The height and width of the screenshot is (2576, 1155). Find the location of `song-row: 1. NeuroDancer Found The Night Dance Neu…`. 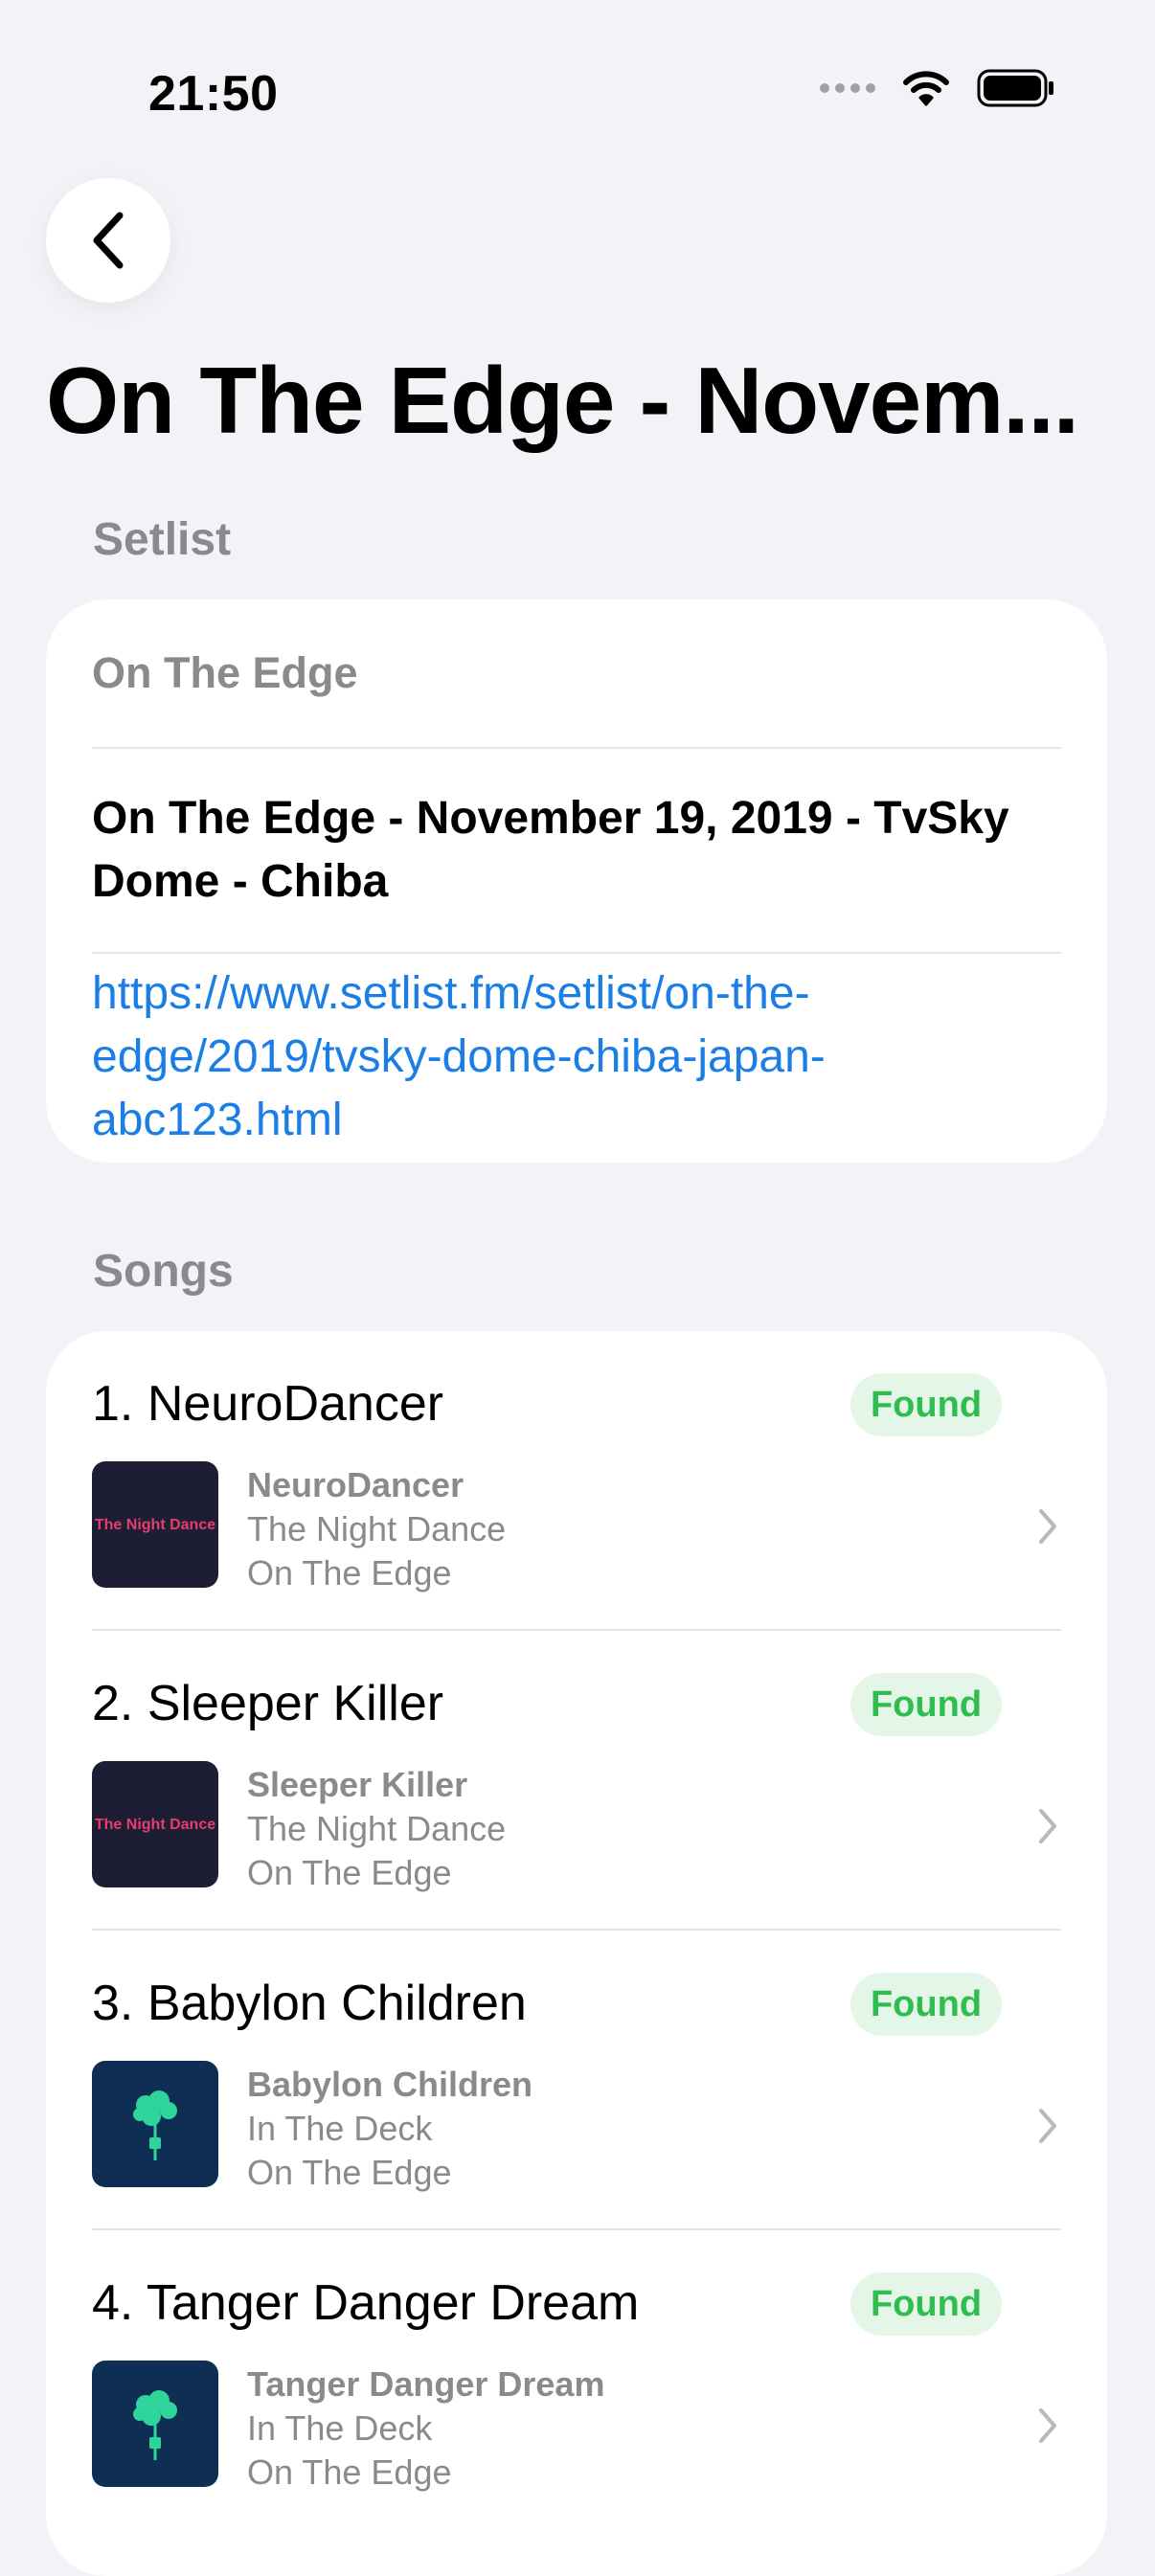

song-row: 1. NeuroDancer Found The Night Dance Neu… is located at coordinates (576, 1481).